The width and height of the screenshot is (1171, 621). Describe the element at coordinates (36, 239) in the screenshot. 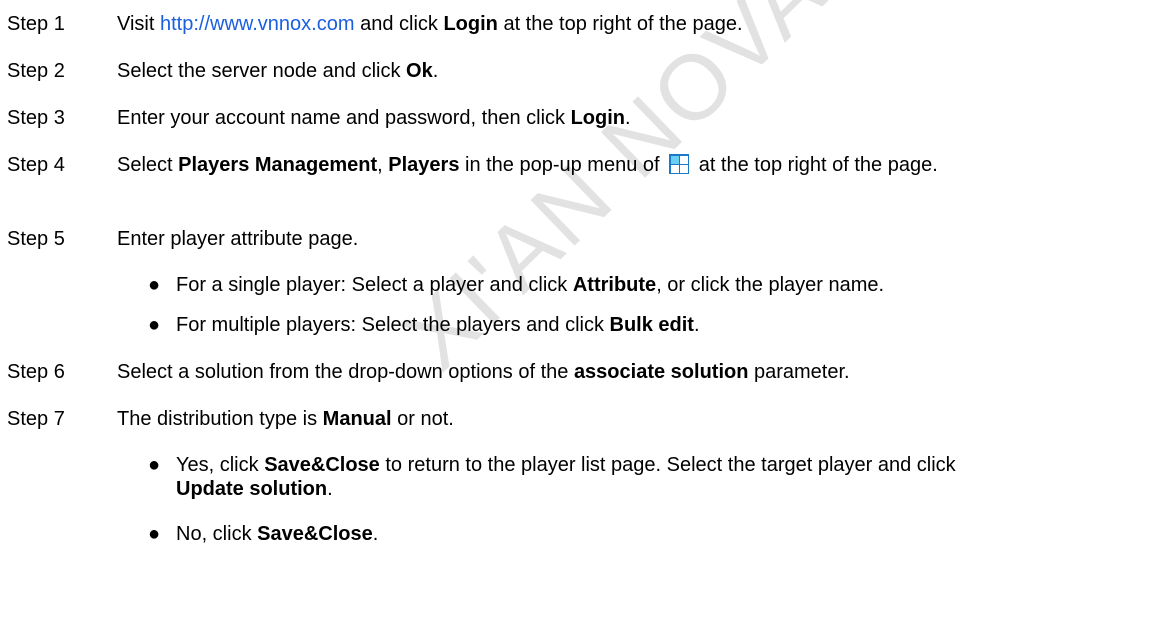

I see `step-number: Step 5` at that location.